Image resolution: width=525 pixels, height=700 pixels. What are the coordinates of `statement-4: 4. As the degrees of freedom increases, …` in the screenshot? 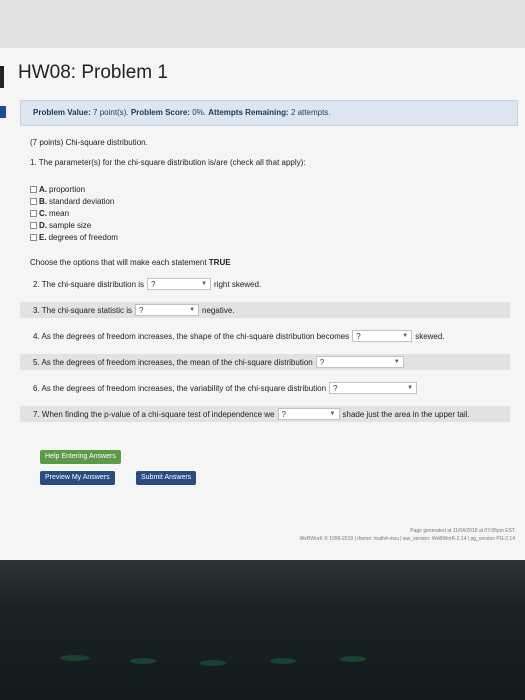 It's located at (265, 336).